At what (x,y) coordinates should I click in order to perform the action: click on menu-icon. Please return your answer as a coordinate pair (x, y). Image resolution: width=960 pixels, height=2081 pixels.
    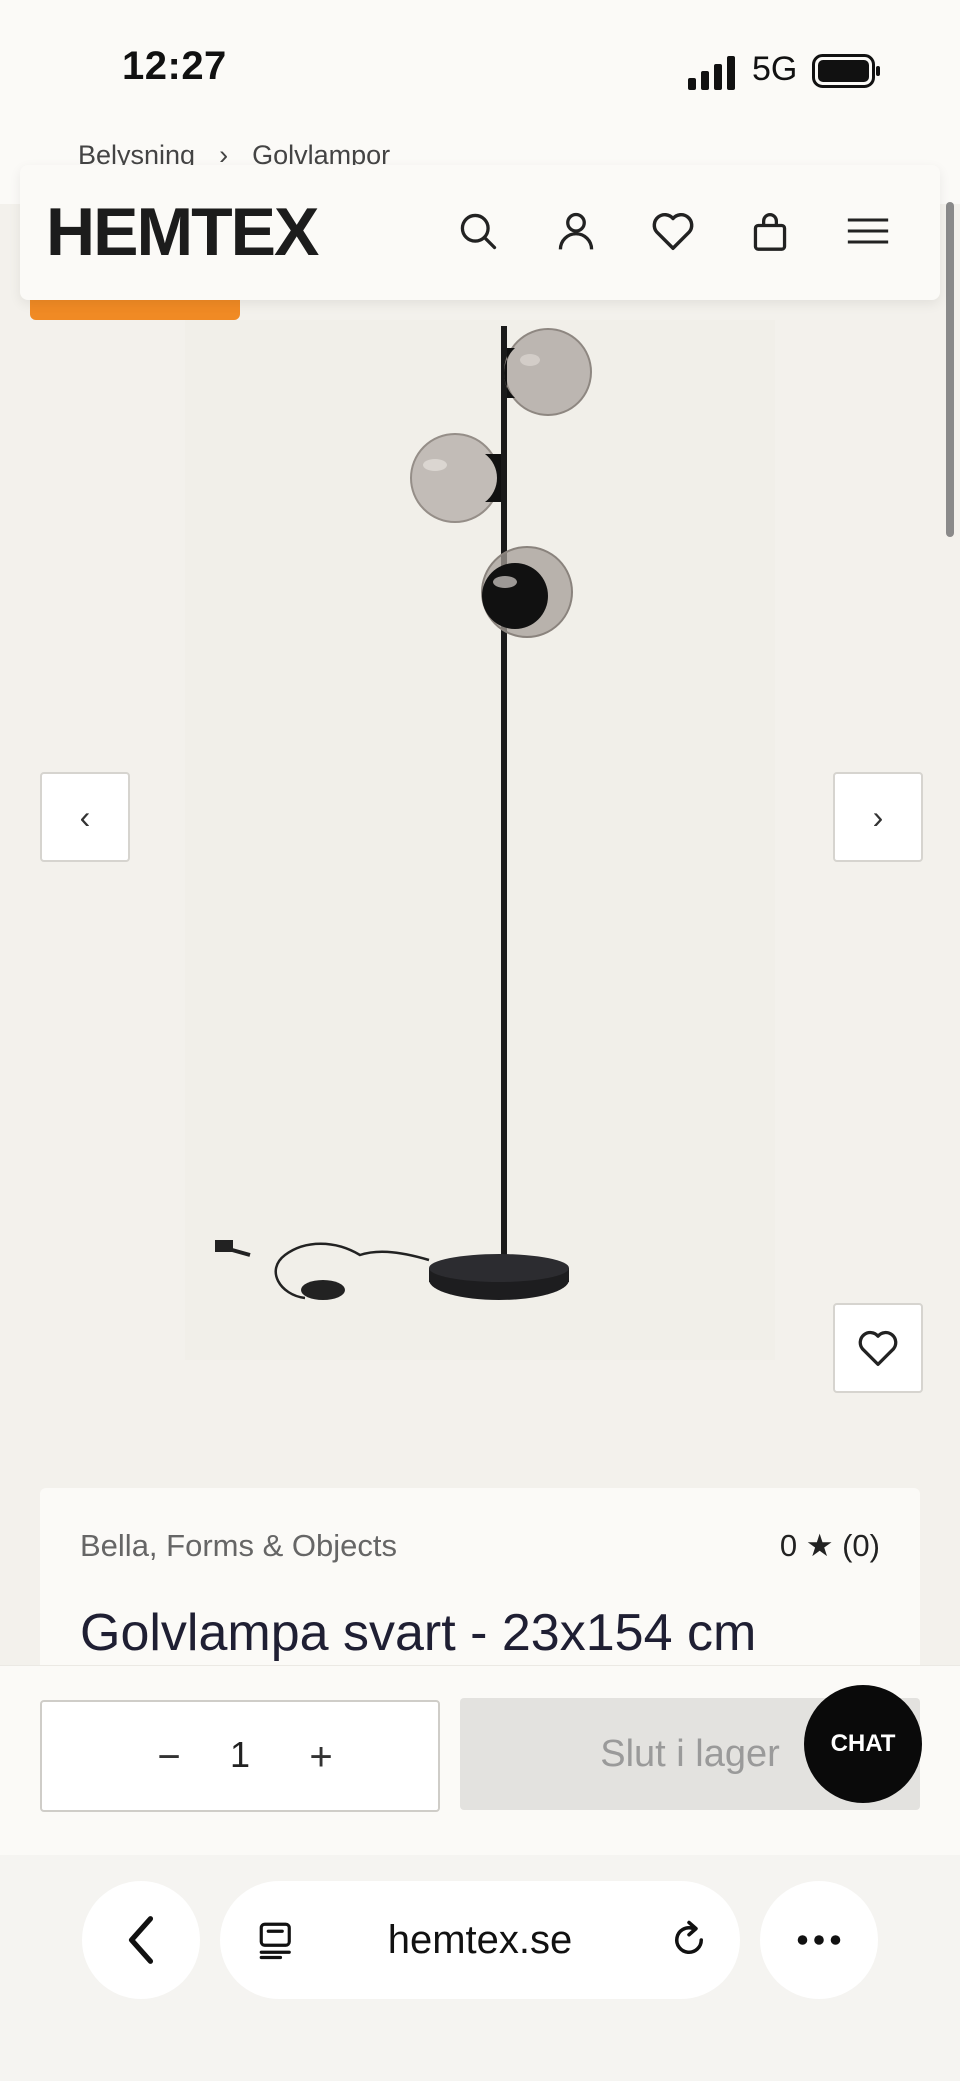
    Looking at the image, I should click on (868, 231).